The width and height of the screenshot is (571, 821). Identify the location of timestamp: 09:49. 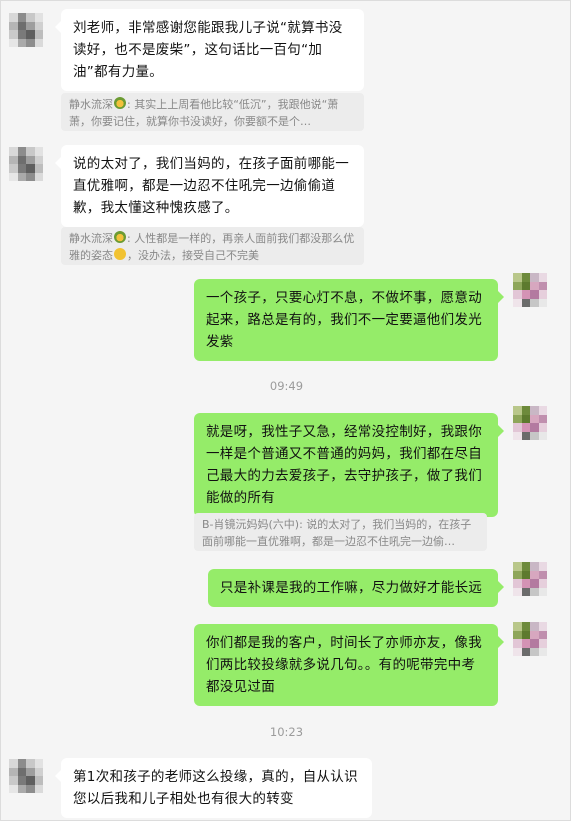
(286, 386).